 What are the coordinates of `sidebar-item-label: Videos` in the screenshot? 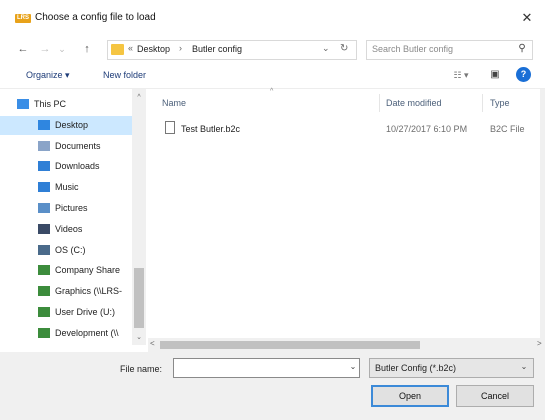 It's located at (69, 228).